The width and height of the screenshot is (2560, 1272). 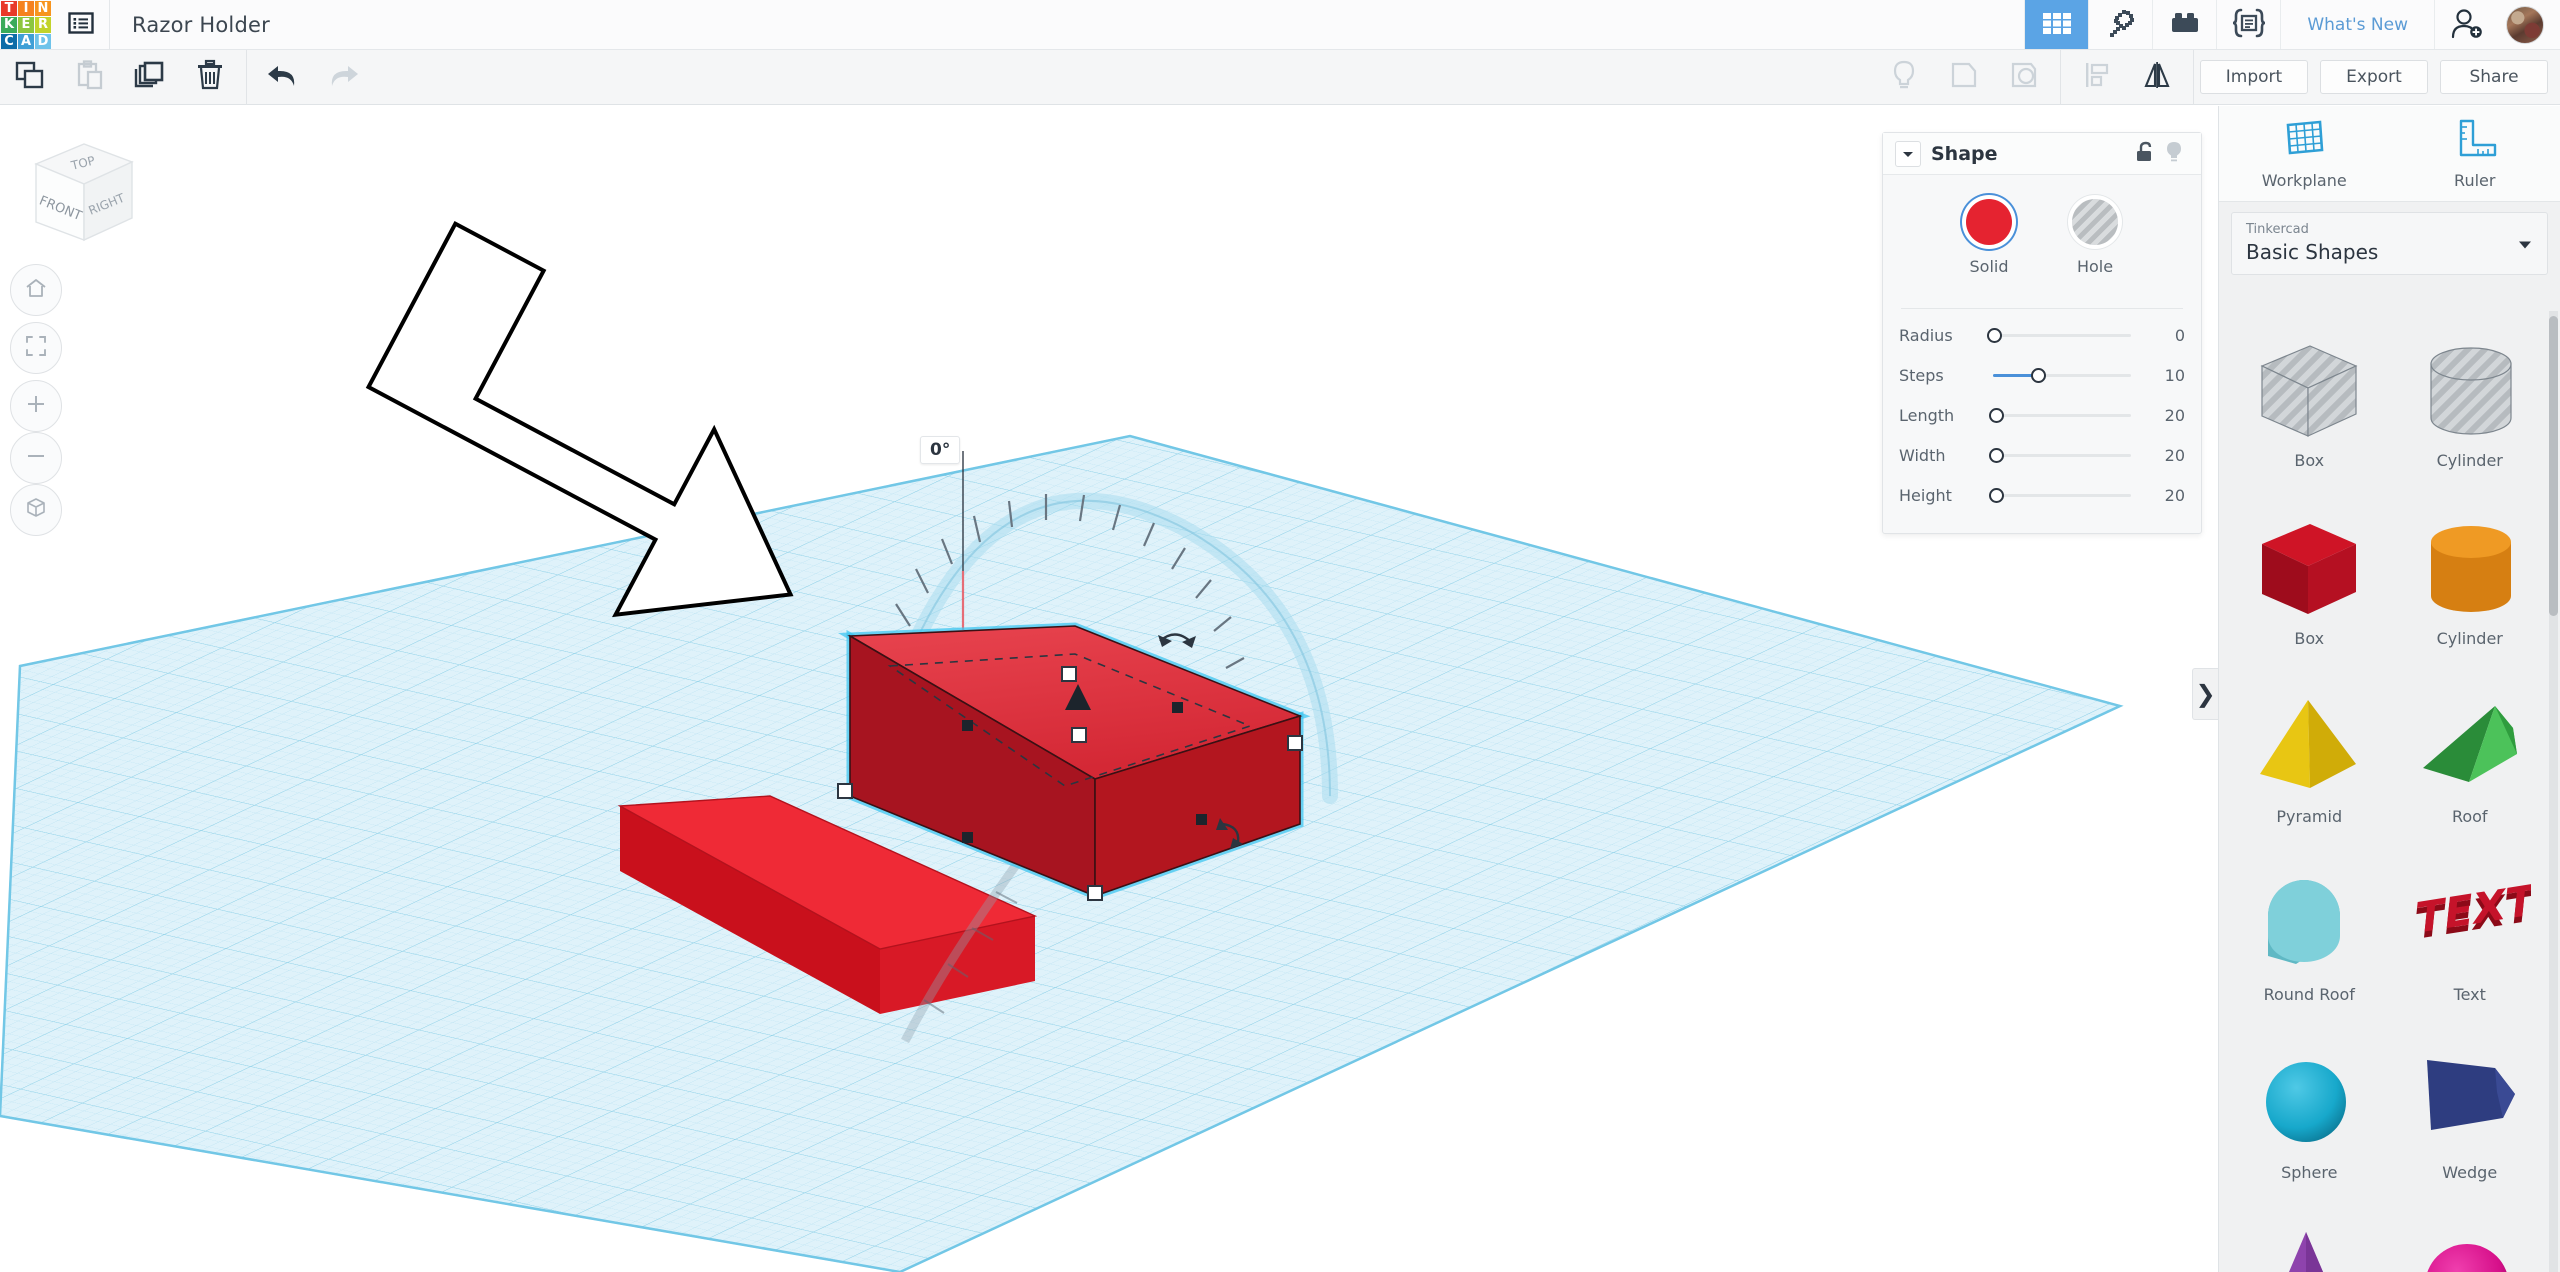 What do you see at coordinates (2309, 1243) in the screenshot?
I see `shape-item-cone: Cone` at bounding box center [2309, 1243].